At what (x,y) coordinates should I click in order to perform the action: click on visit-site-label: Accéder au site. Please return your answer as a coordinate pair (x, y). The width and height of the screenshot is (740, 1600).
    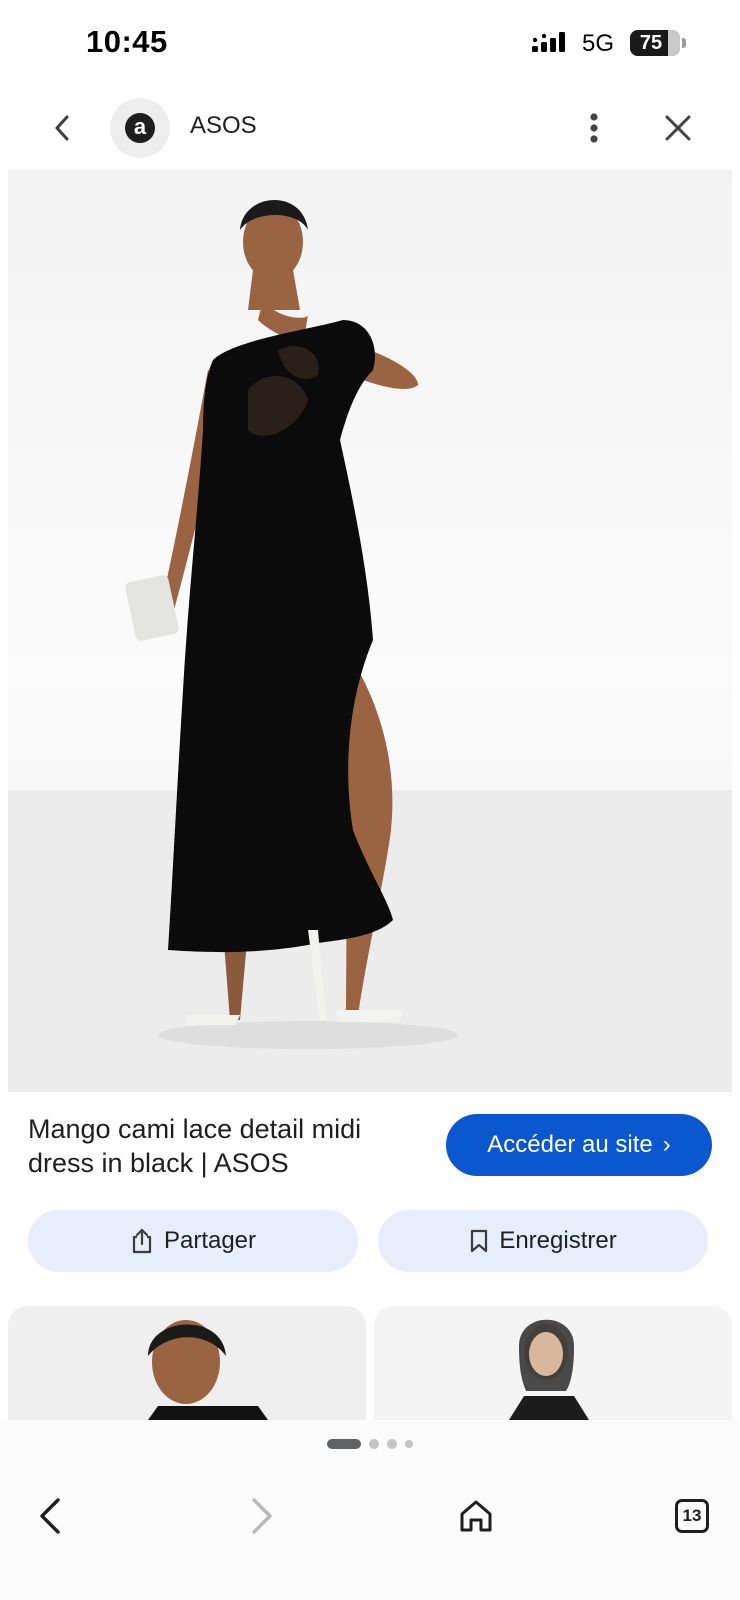
    Looking at the image, I should click on (570, 1144).